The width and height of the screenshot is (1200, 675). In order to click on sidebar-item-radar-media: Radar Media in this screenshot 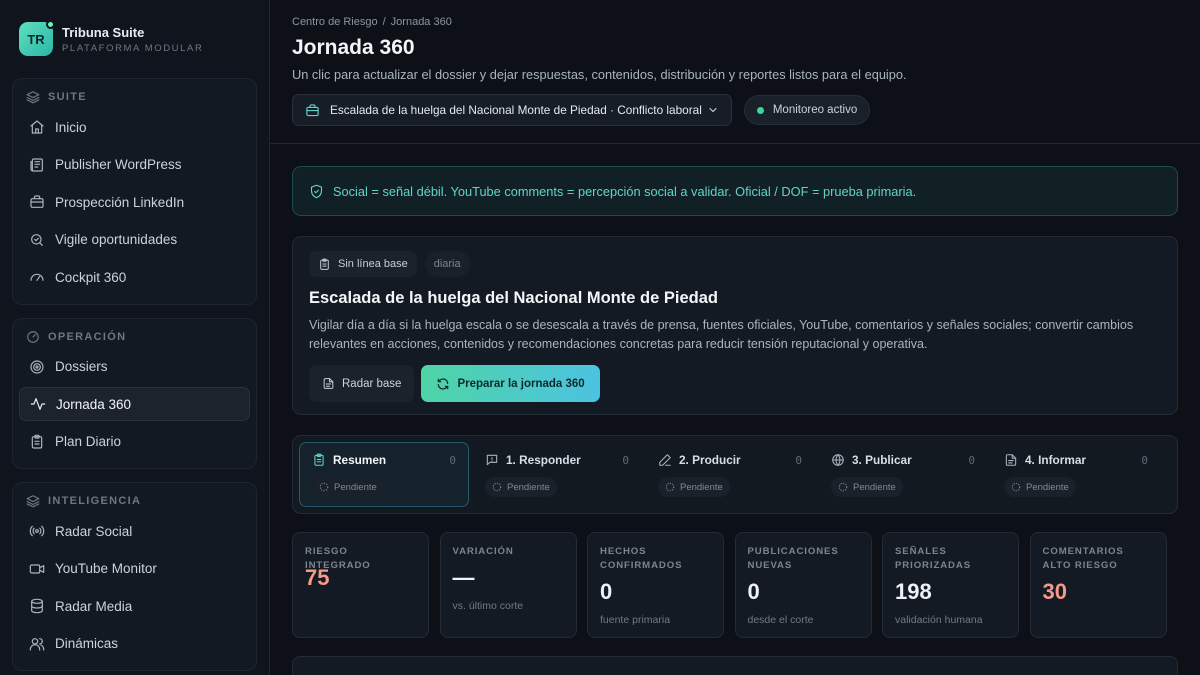, I will do `click(134, 606)`.